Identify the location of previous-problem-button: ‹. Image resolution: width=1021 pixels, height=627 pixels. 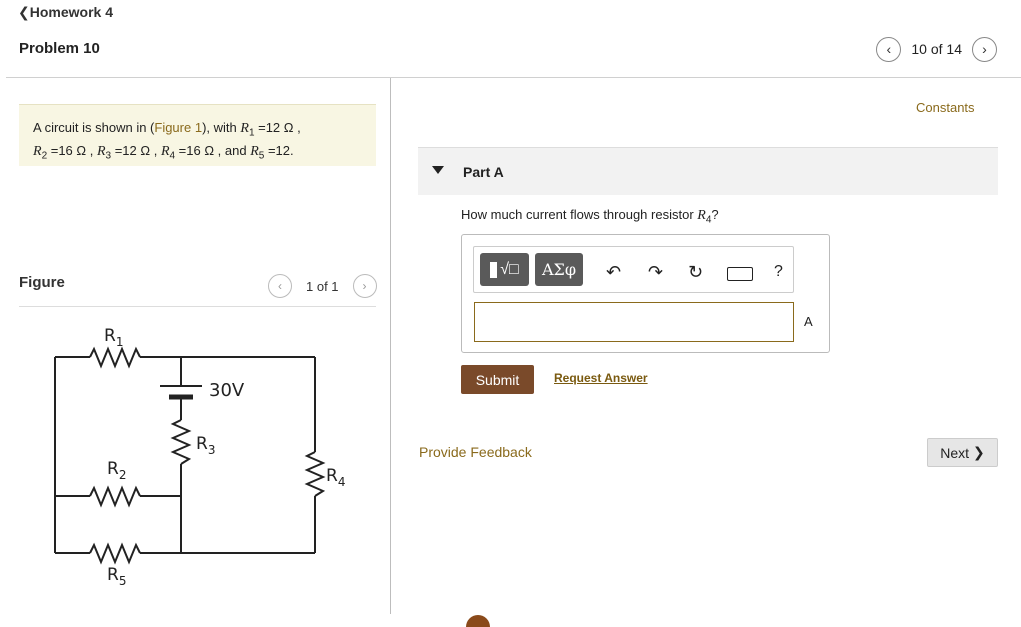
(889, 49).